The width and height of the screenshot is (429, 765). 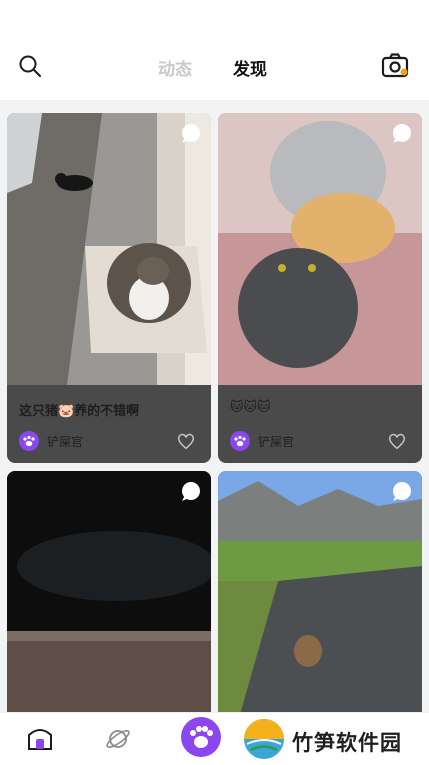 I want to click on planet-icon, so click(x=118, y=739).